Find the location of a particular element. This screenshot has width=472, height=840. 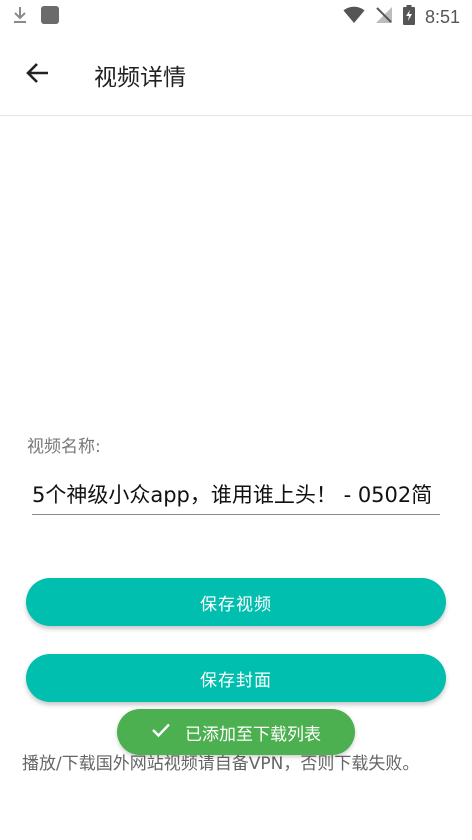

video-name-label: 视频名称: is located at coordinates (64, 447).